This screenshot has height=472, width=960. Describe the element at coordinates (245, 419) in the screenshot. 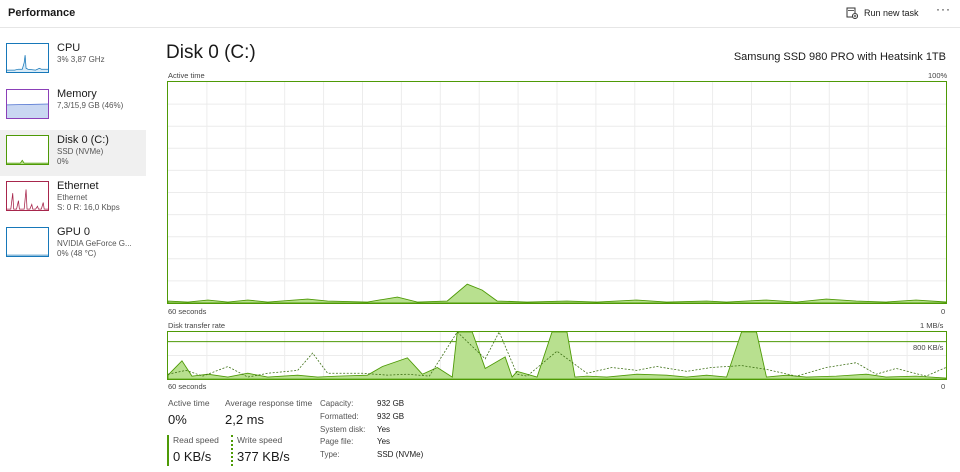

I see `response-time-stat-value: 2,2 ms` at that location.